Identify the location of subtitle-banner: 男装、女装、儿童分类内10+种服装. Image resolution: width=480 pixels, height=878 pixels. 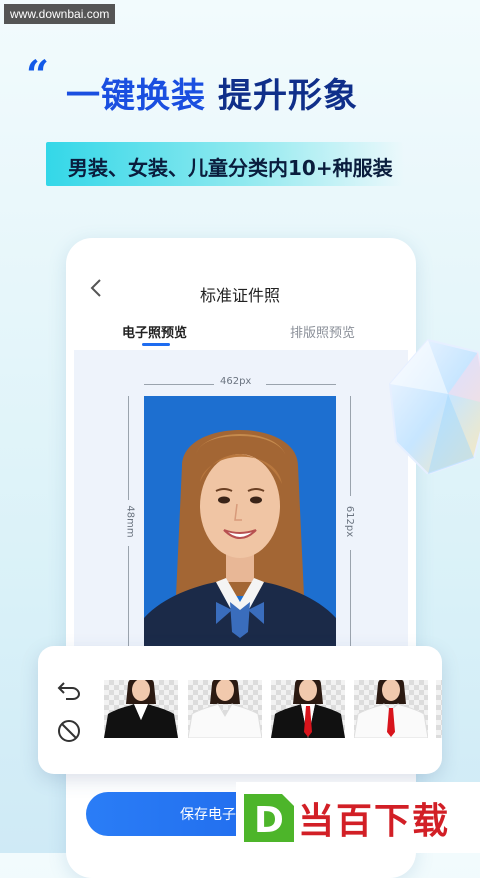
(225, 164).